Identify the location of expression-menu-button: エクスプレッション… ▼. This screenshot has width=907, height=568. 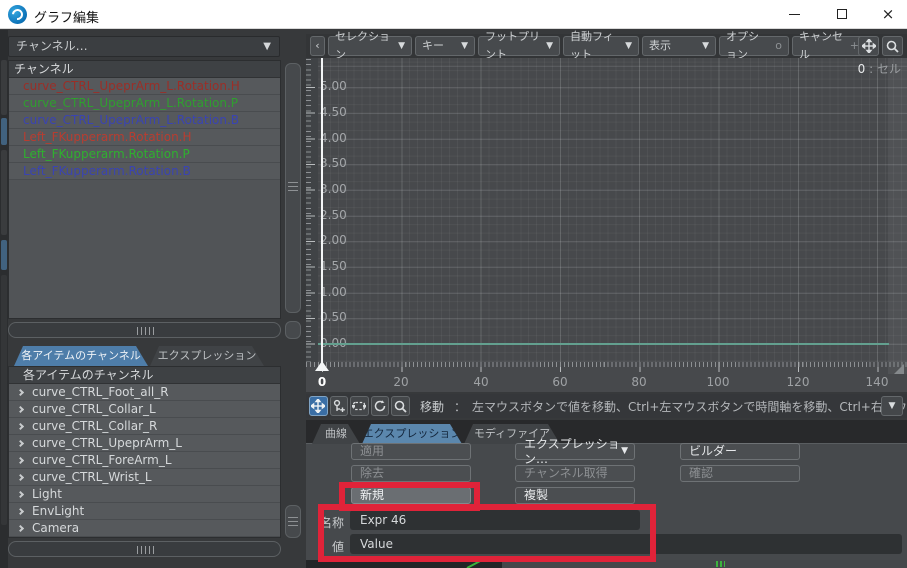
(575, 451).